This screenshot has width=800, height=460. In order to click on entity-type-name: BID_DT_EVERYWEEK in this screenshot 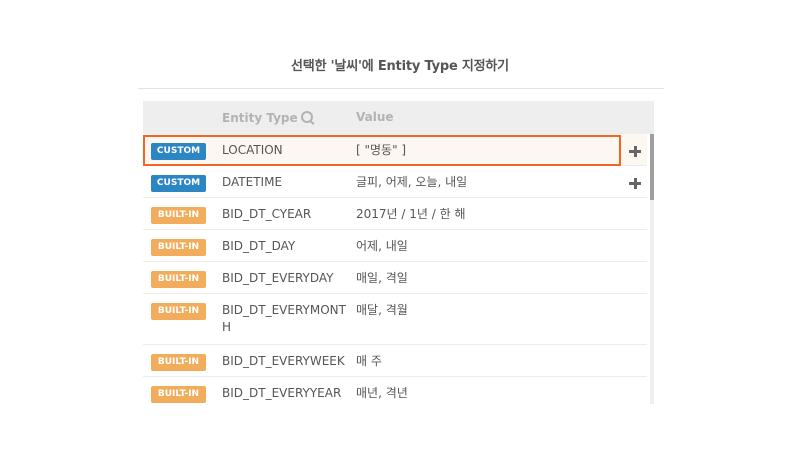, I will do `click(283, 361)`.